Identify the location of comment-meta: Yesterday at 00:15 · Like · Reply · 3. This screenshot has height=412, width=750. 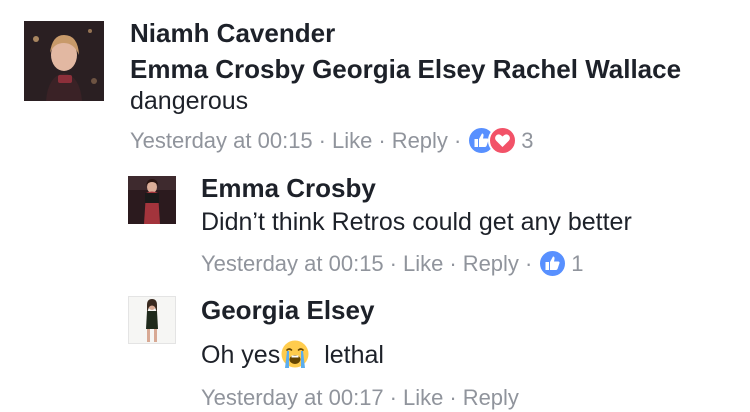
(332, 140).